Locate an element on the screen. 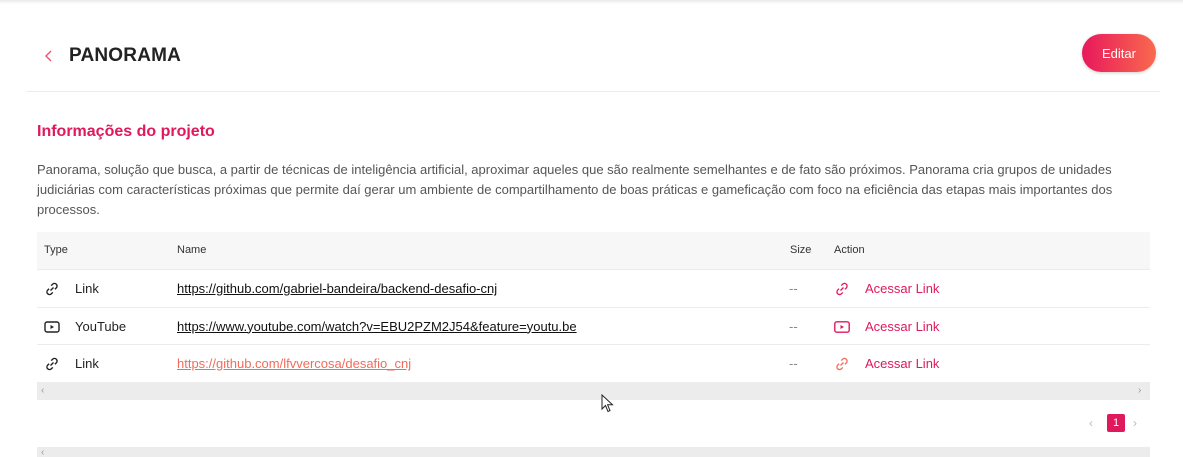  page-header: PANORAMA Editar is located at coordinates (593, 59).